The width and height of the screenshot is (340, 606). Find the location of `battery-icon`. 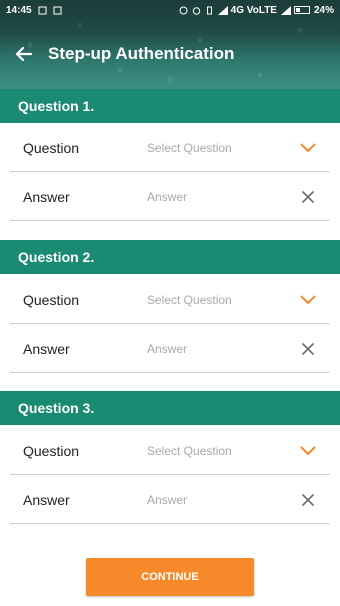

battery-icon is located at coordinates (301, 10).